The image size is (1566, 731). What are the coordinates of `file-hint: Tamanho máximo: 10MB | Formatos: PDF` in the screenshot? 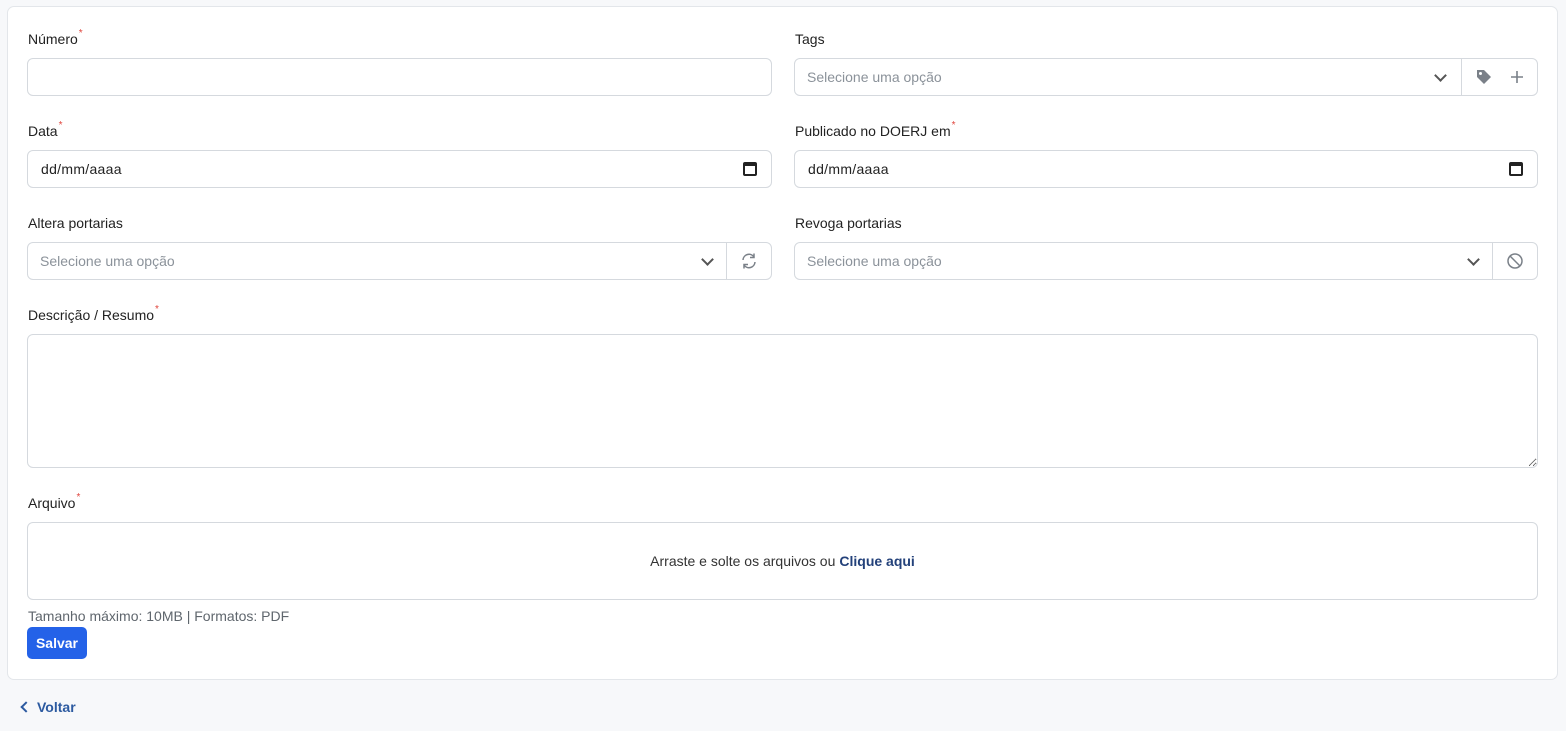 It's located at (159, 616).